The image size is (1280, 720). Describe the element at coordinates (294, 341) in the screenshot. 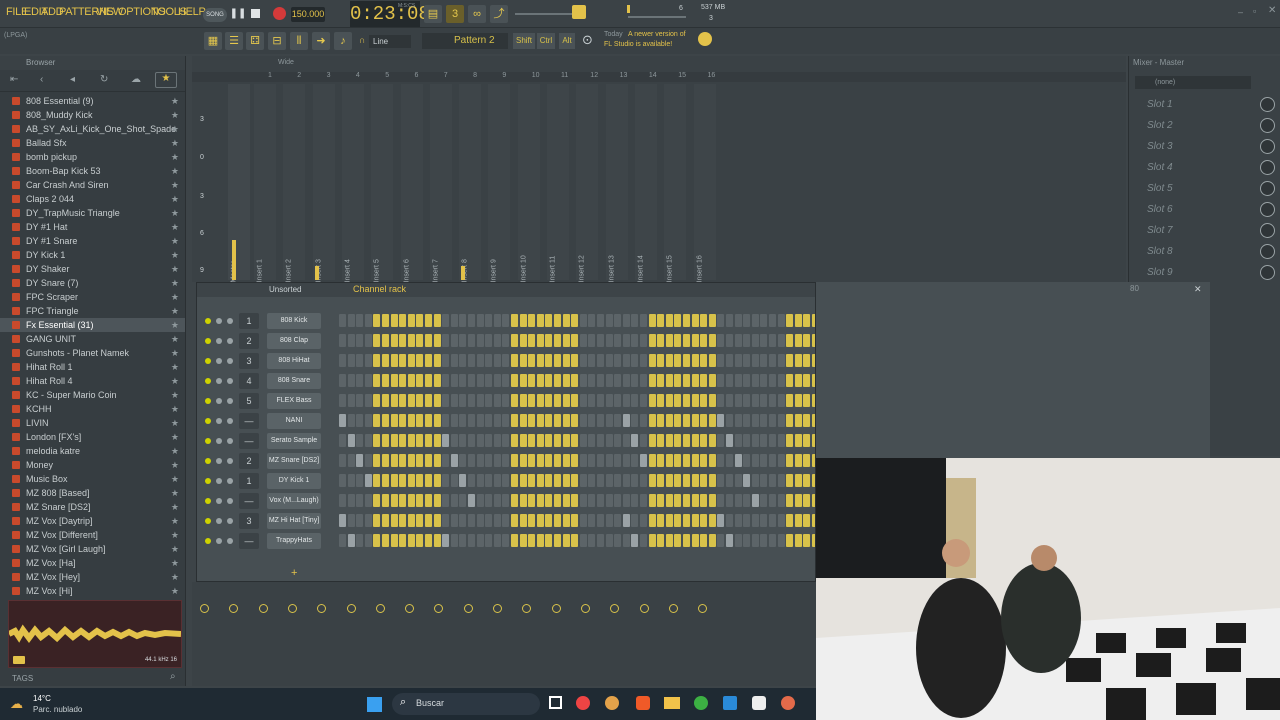

I see `channel-name-button: 808 Clap` at that location.